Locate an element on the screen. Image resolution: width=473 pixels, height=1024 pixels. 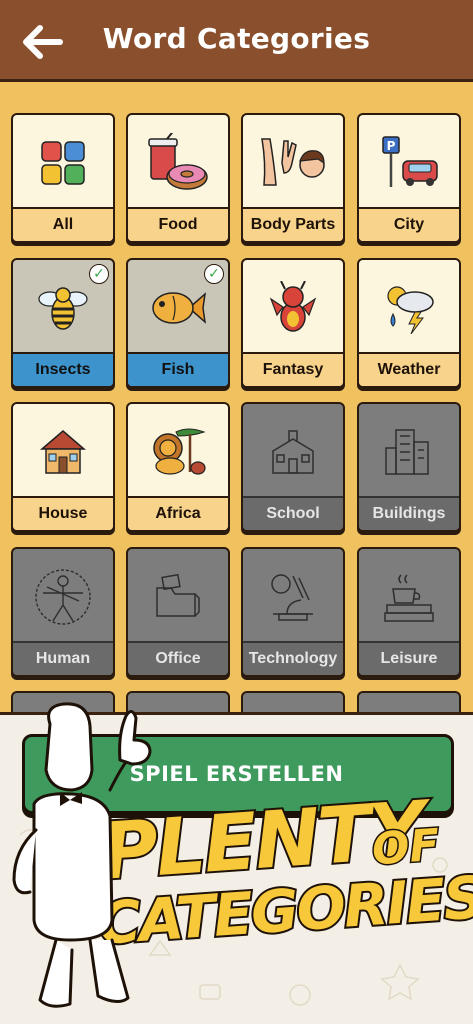
category-card-insects: ✓ Insects is located at coordinates (63, 323).